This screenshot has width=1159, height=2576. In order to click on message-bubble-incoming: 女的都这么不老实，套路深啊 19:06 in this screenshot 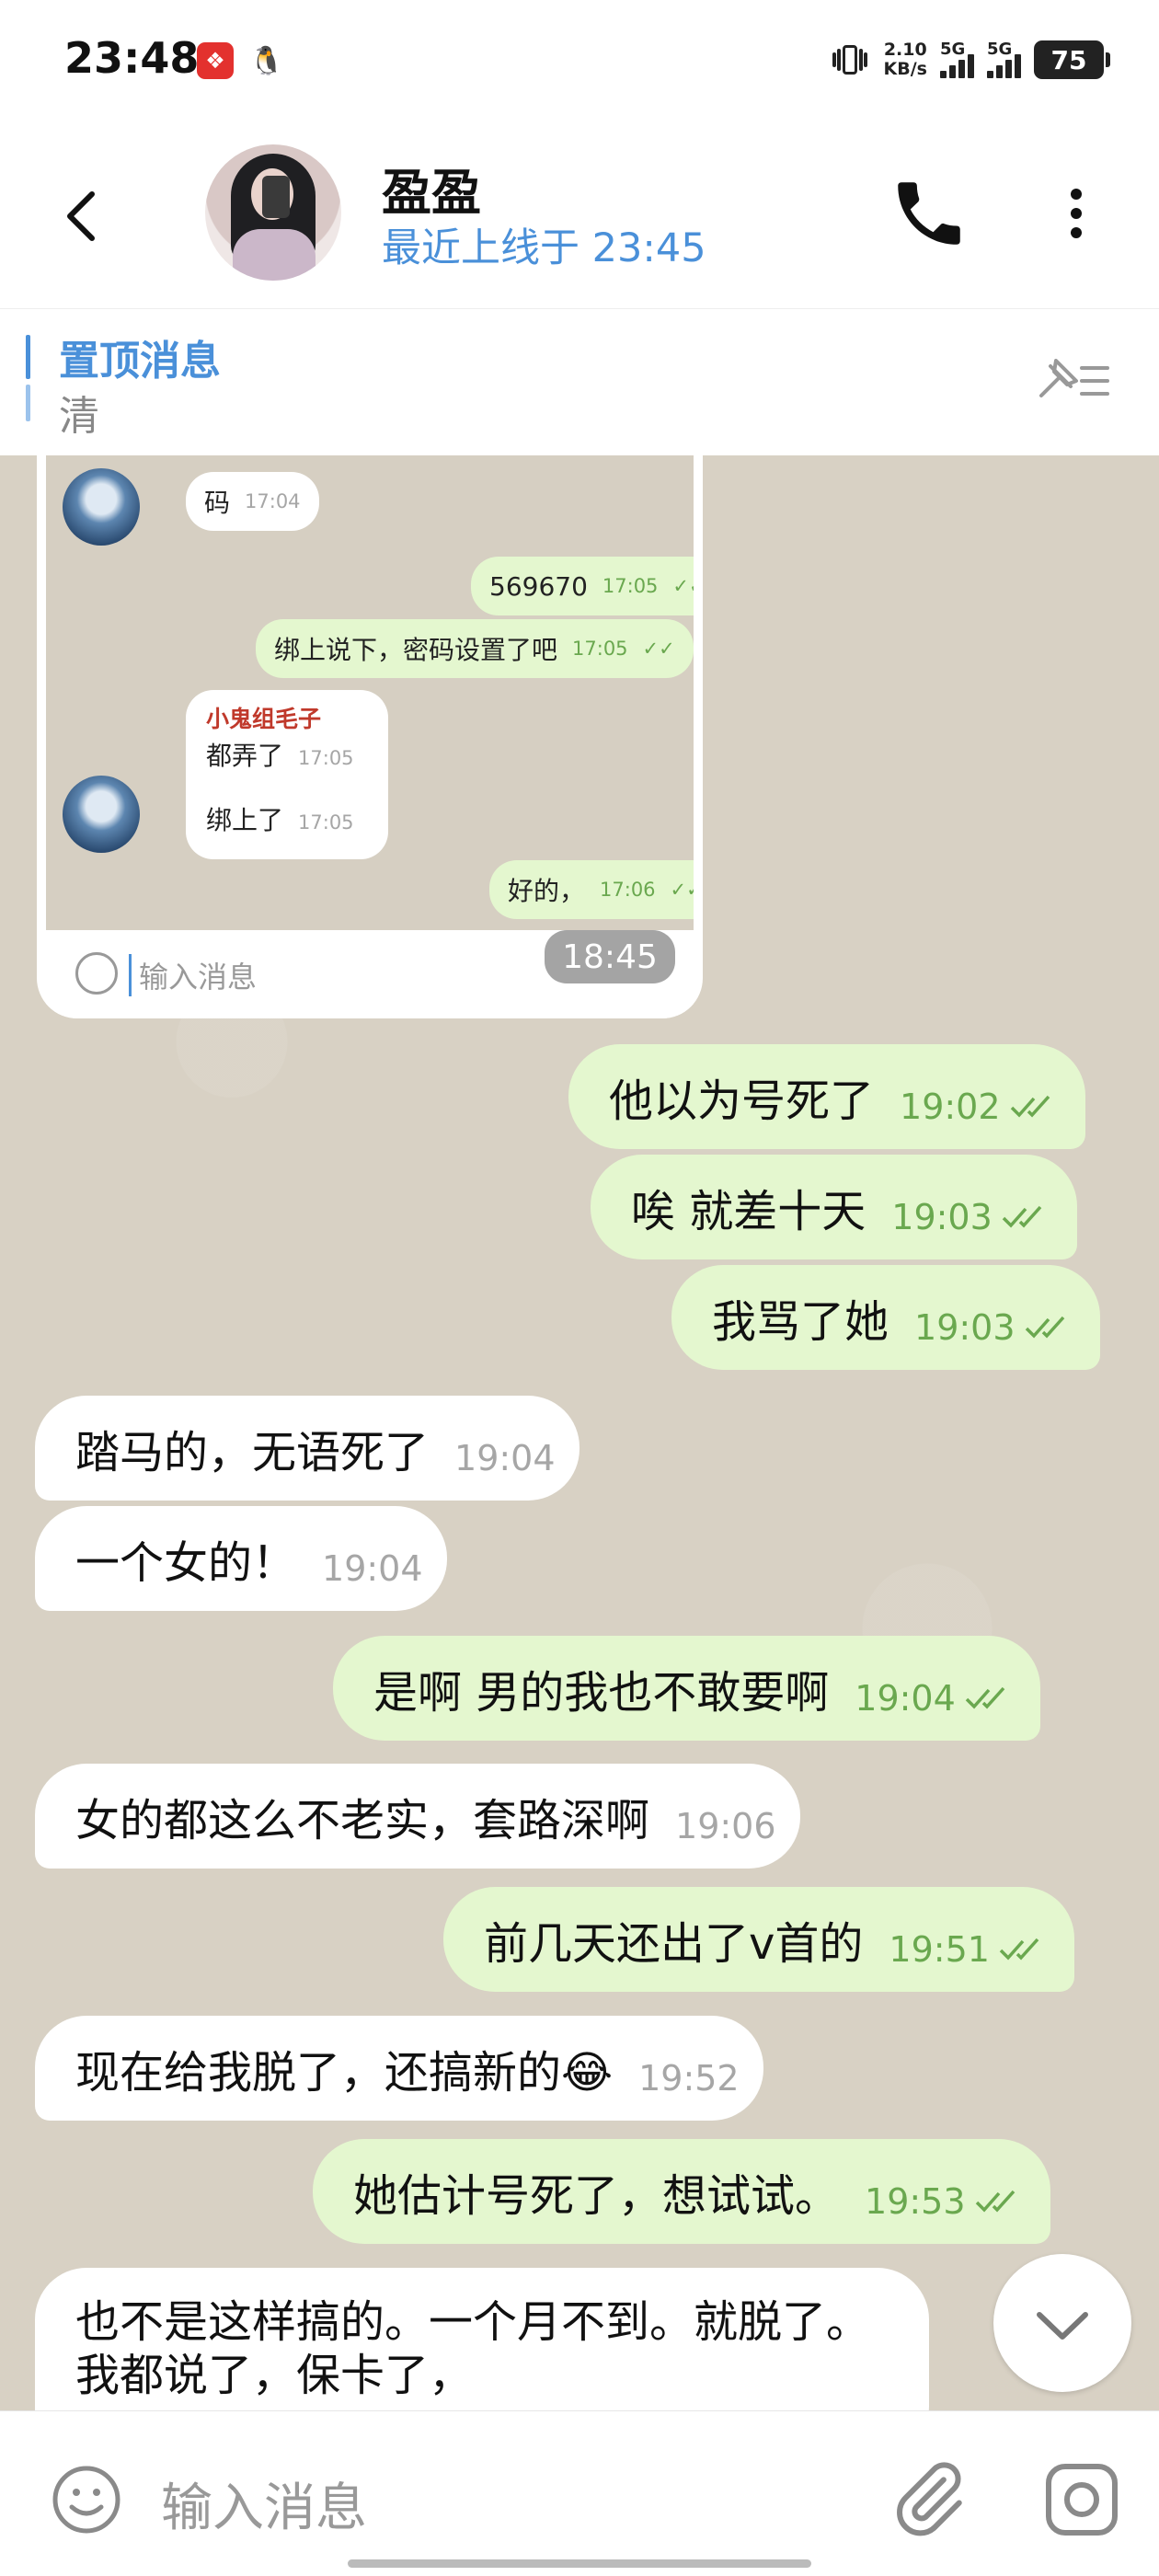, I will do `click(417, 1816)`.